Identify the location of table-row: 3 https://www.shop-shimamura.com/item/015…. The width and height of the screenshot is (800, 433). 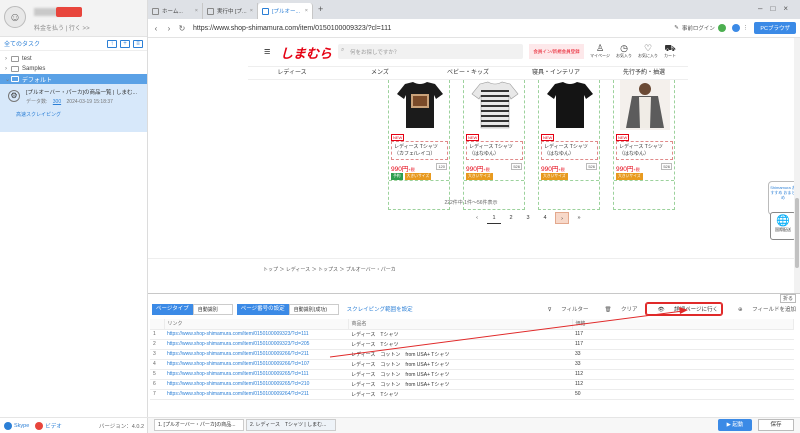
(472, 354).